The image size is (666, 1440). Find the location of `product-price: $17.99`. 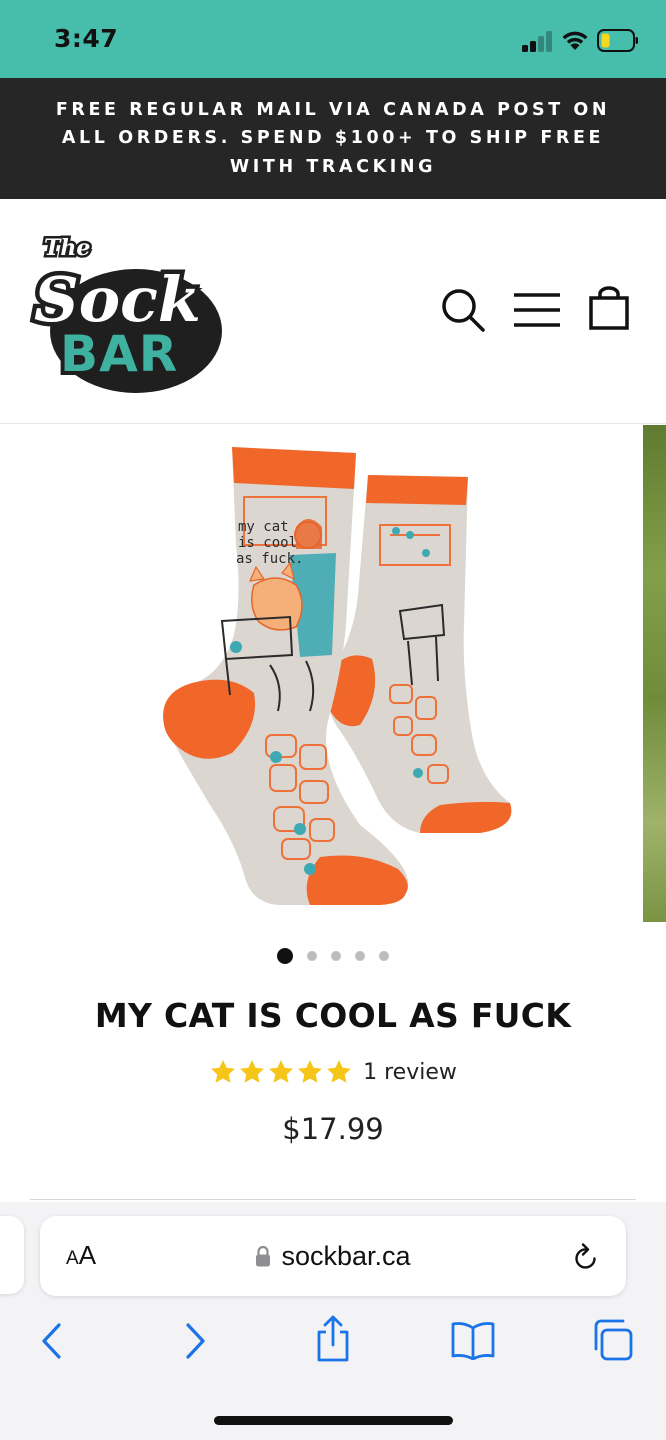

product-price: $17.99 is located at coordinates (333, 1129).